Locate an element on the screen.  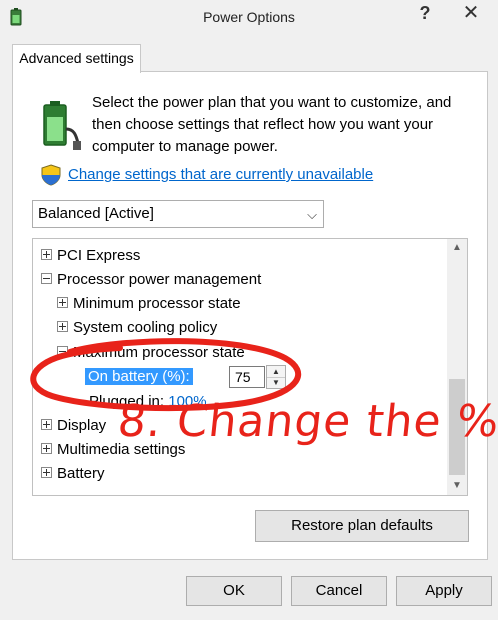
tree-item-minimum-processor-state: Minimum processor state is located at coordinates (149, 304).